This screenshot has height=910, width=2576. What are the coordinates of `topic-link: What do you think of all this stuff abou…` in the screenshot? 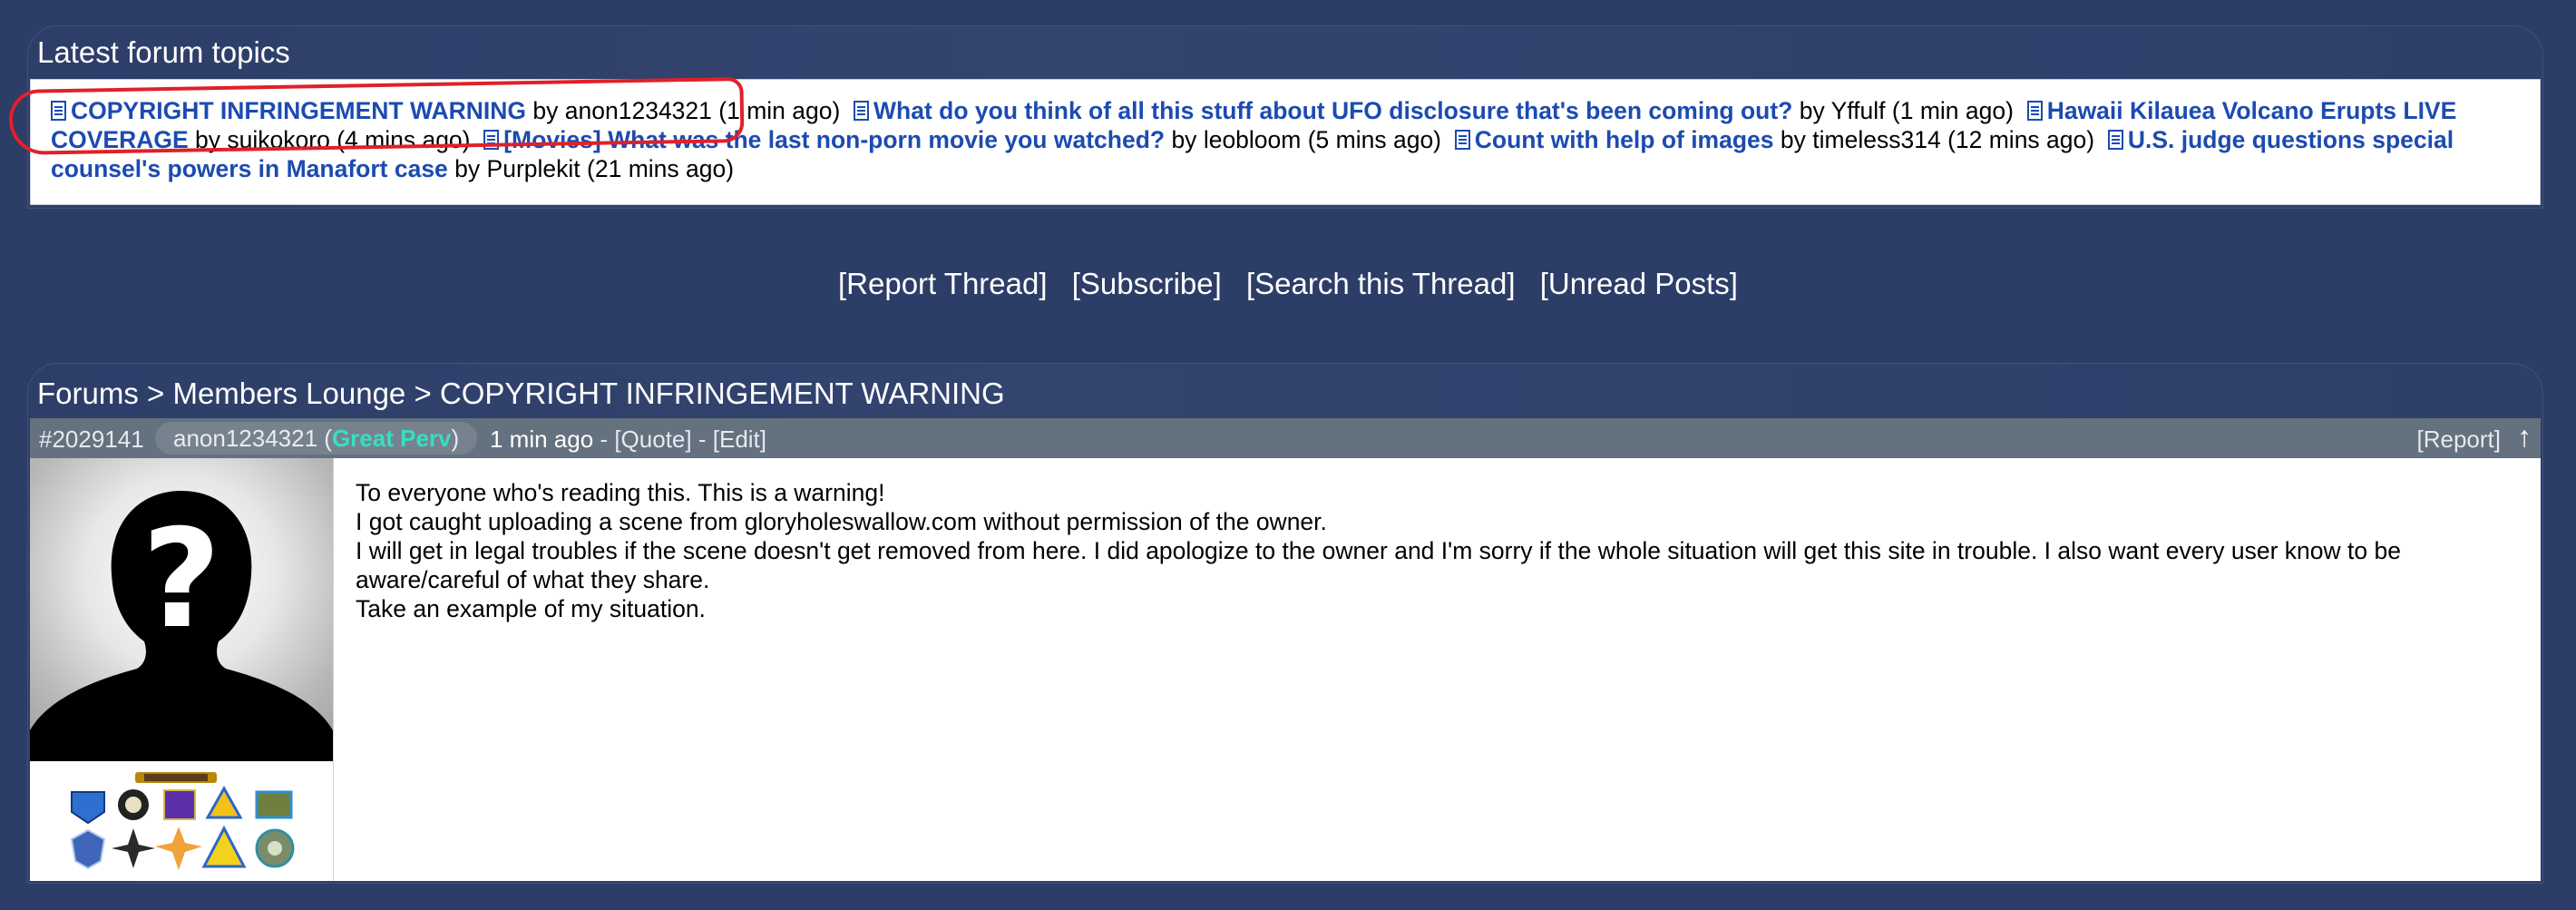 It's located at (1332, 111).